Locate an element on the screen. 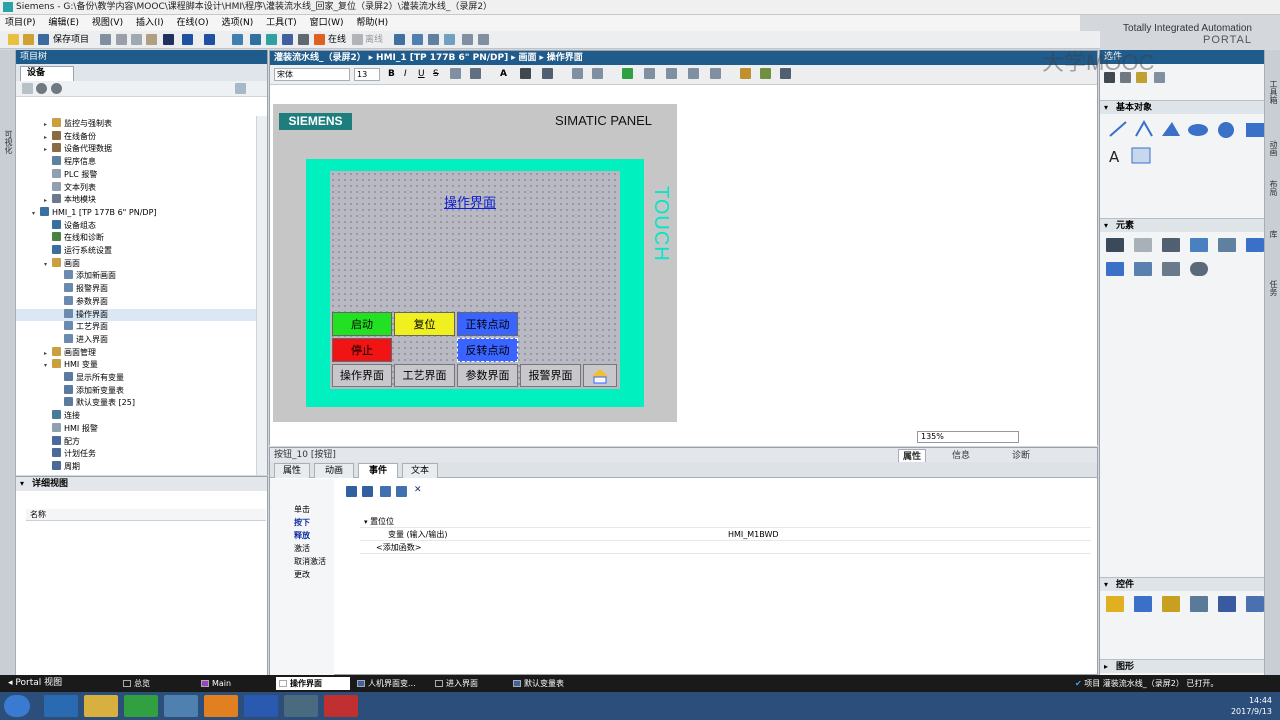 The image size is (1280, 720). tab-tasks: 任务 is located at coordinates (1273, 288).